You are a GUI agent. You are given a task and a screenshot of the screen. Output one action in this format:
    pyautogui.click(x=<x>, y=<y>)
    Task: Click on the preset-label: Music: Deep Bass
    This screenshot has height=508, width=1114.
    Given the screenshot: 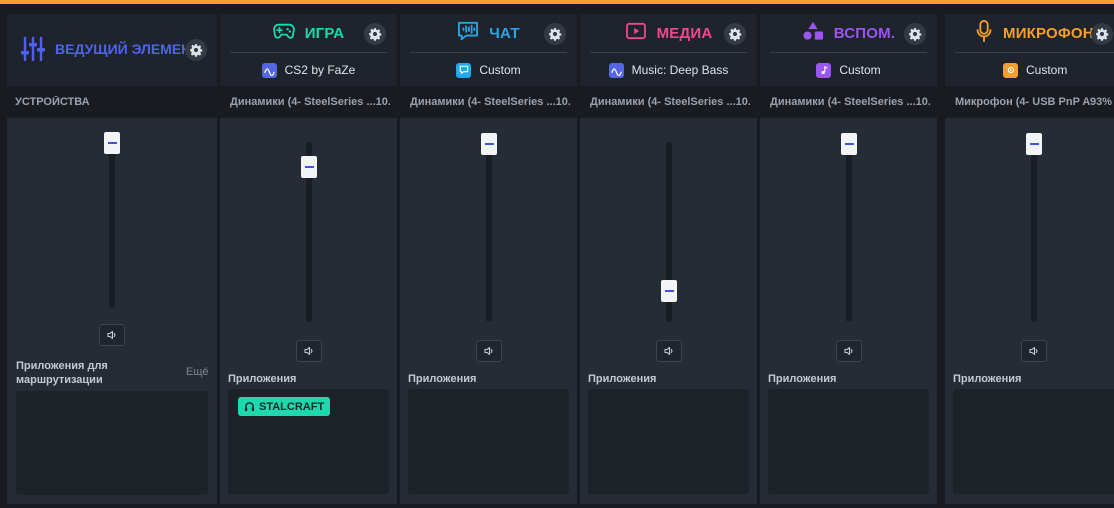 What is the action you would take?
    pyautogui.click(x=680, y=70)
    